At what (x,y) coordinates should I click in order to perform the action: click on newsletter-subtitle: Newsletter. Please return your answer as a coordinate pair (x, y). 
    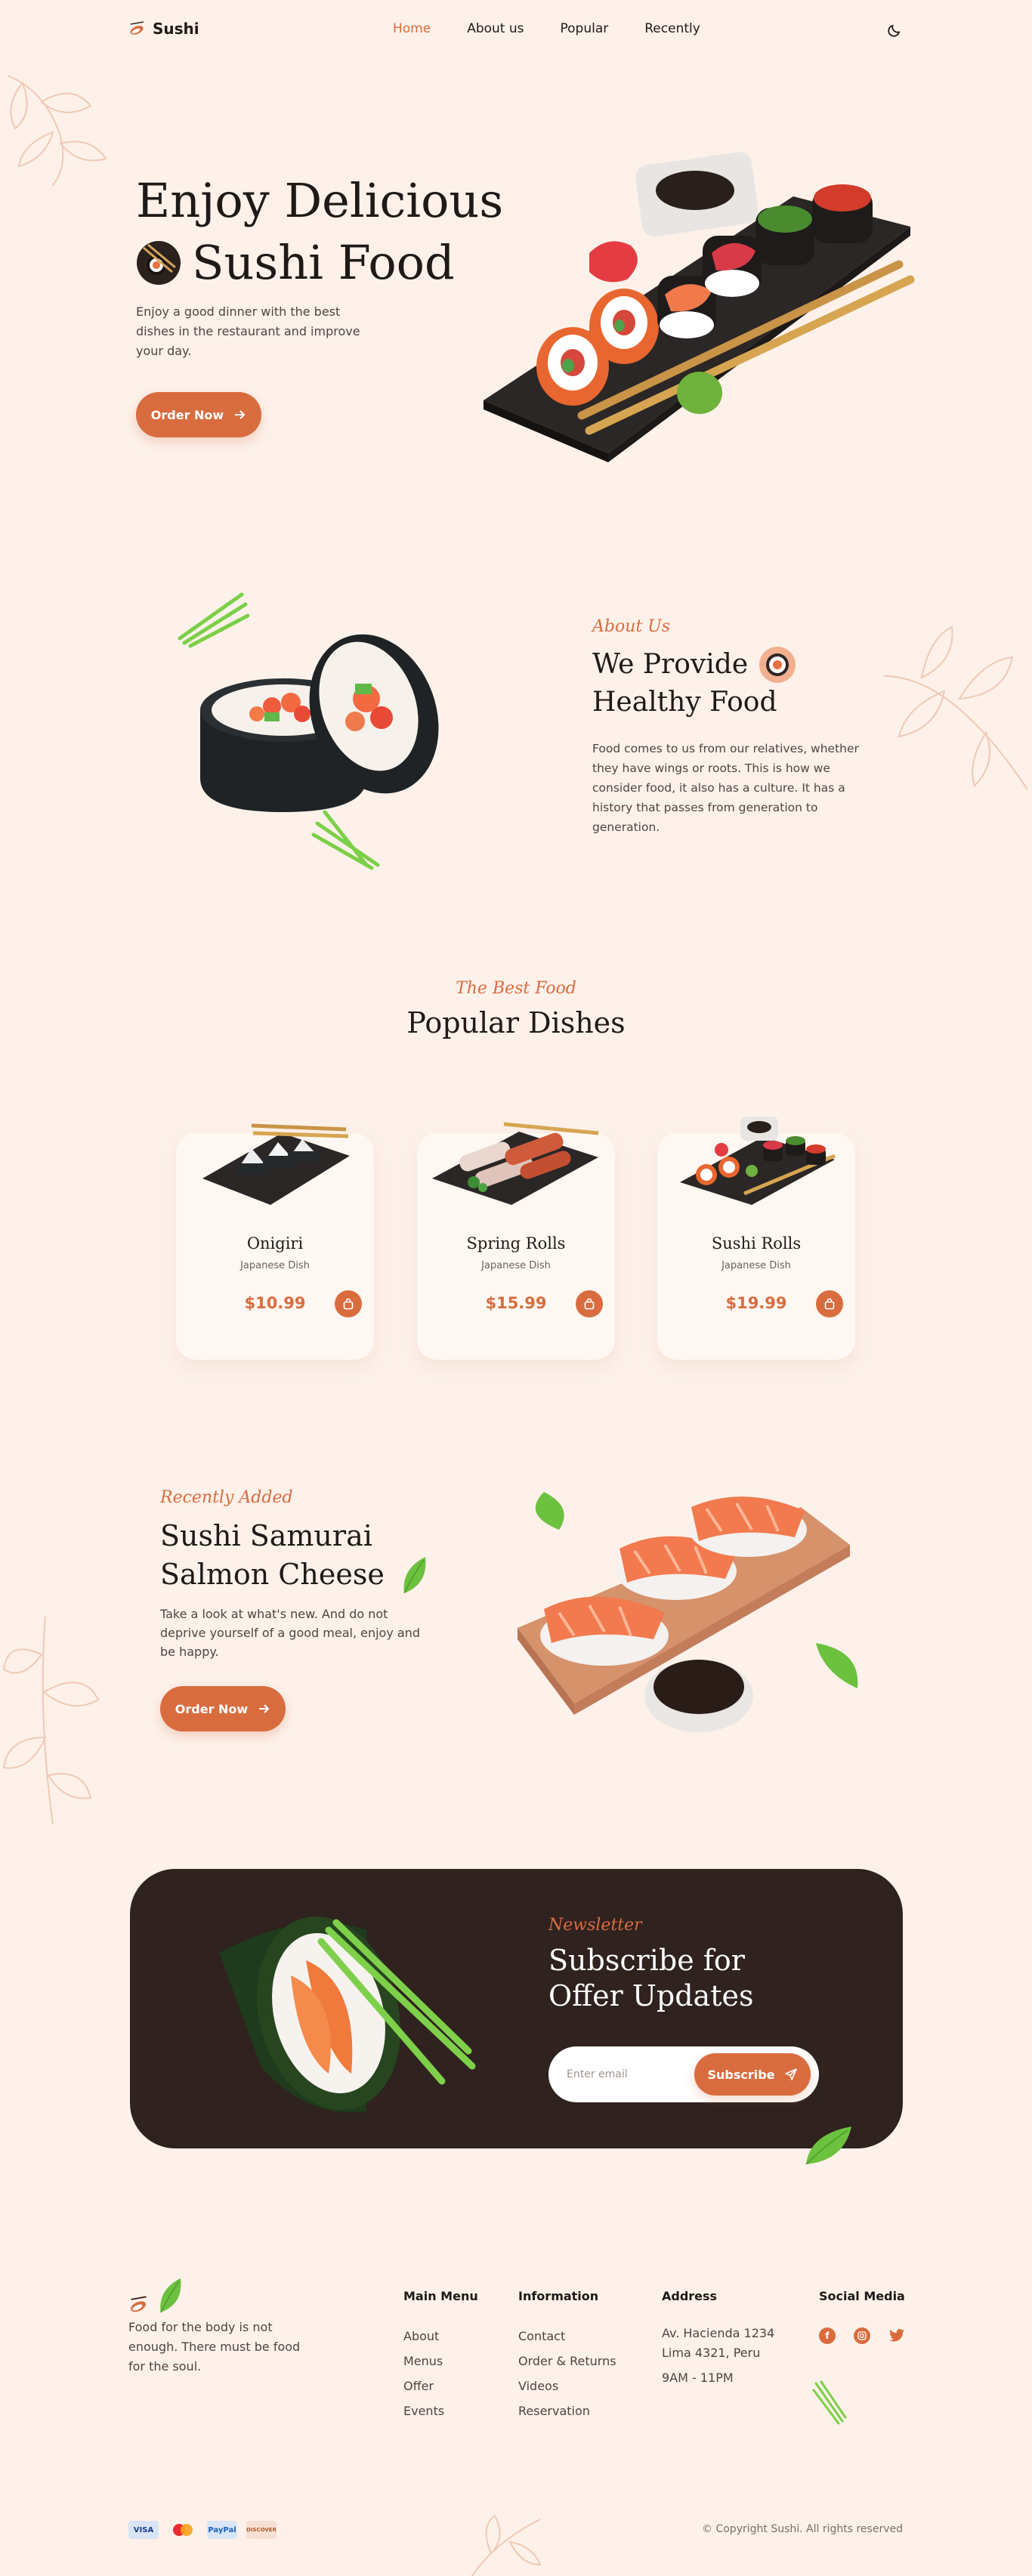
    Looking at the image, I should click on (595, 1925).